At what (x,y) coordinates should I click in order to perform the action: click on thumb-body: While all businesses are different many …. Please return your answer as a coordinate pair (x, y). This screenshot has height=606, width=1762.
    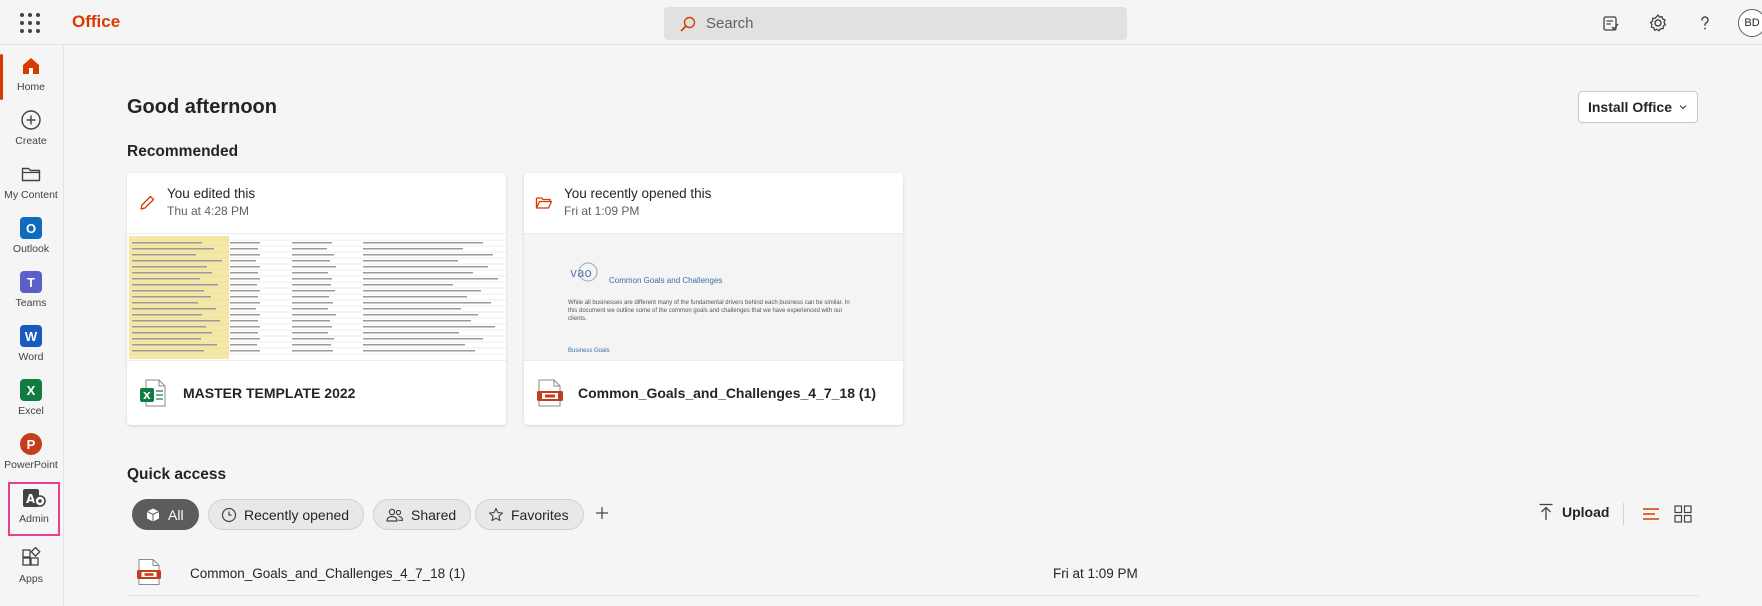
    Looking at the image, I should click on (709, 311).